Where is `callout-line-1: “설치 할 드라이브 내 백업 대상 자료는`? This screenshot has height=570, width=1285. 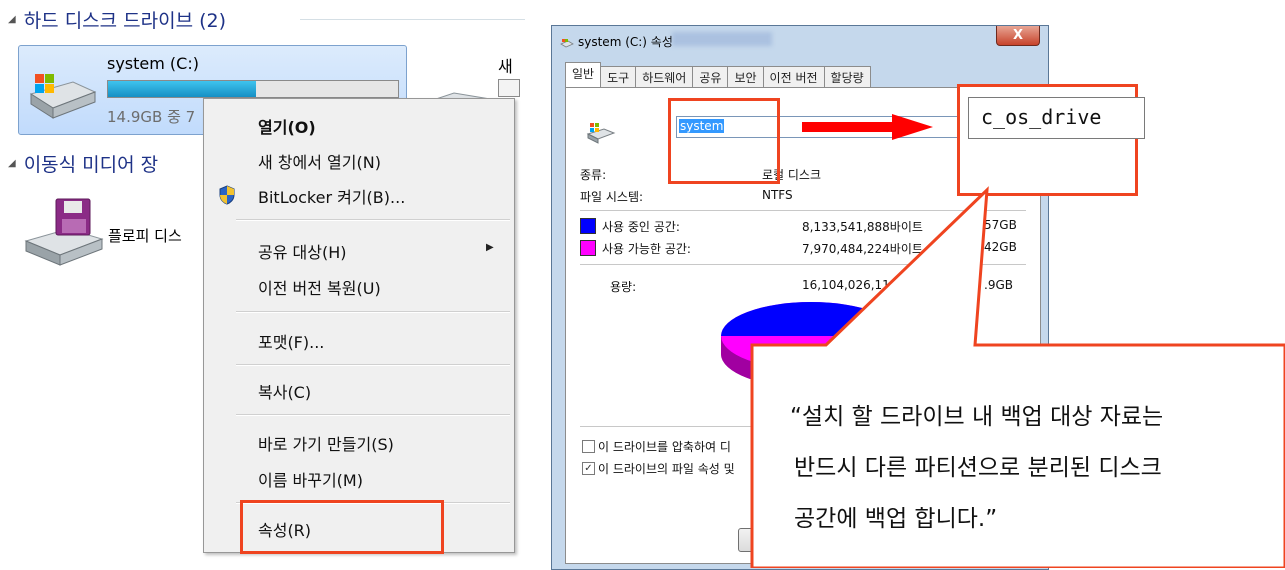 callout-line-1: “설치 할 드라이브 내 백업 대상 자료는 is located at coordinates (977, 417).